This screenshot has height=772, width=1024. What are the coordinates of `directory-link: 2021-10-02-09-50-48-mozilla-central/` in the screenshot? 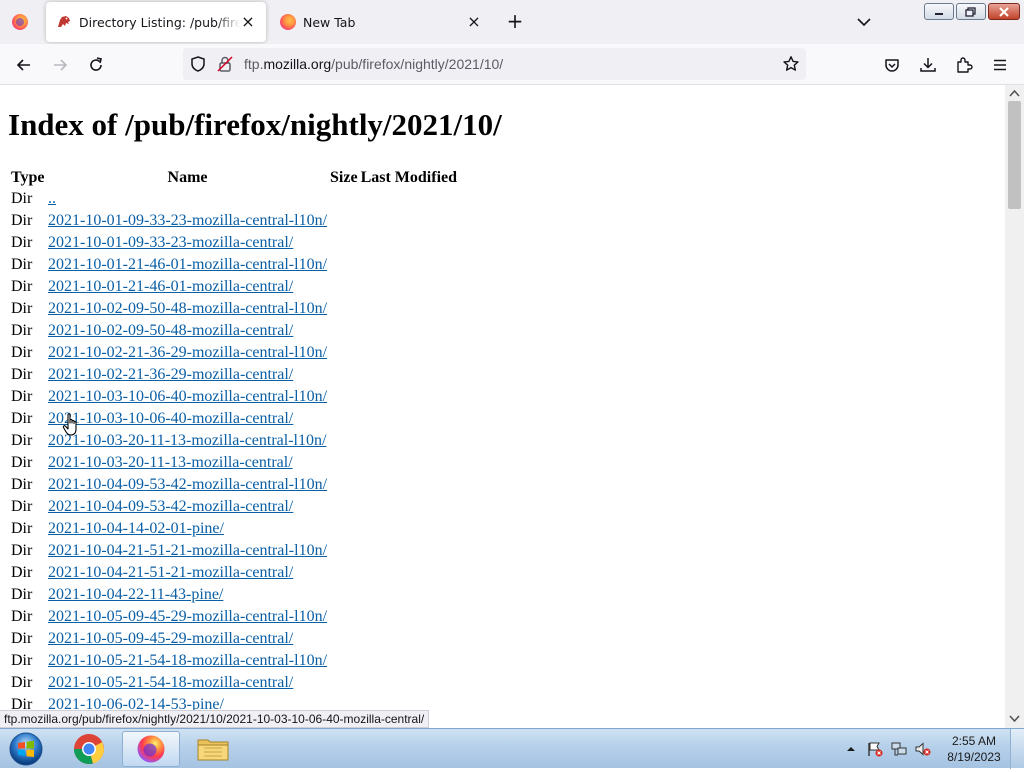 It's located at (170, 330).